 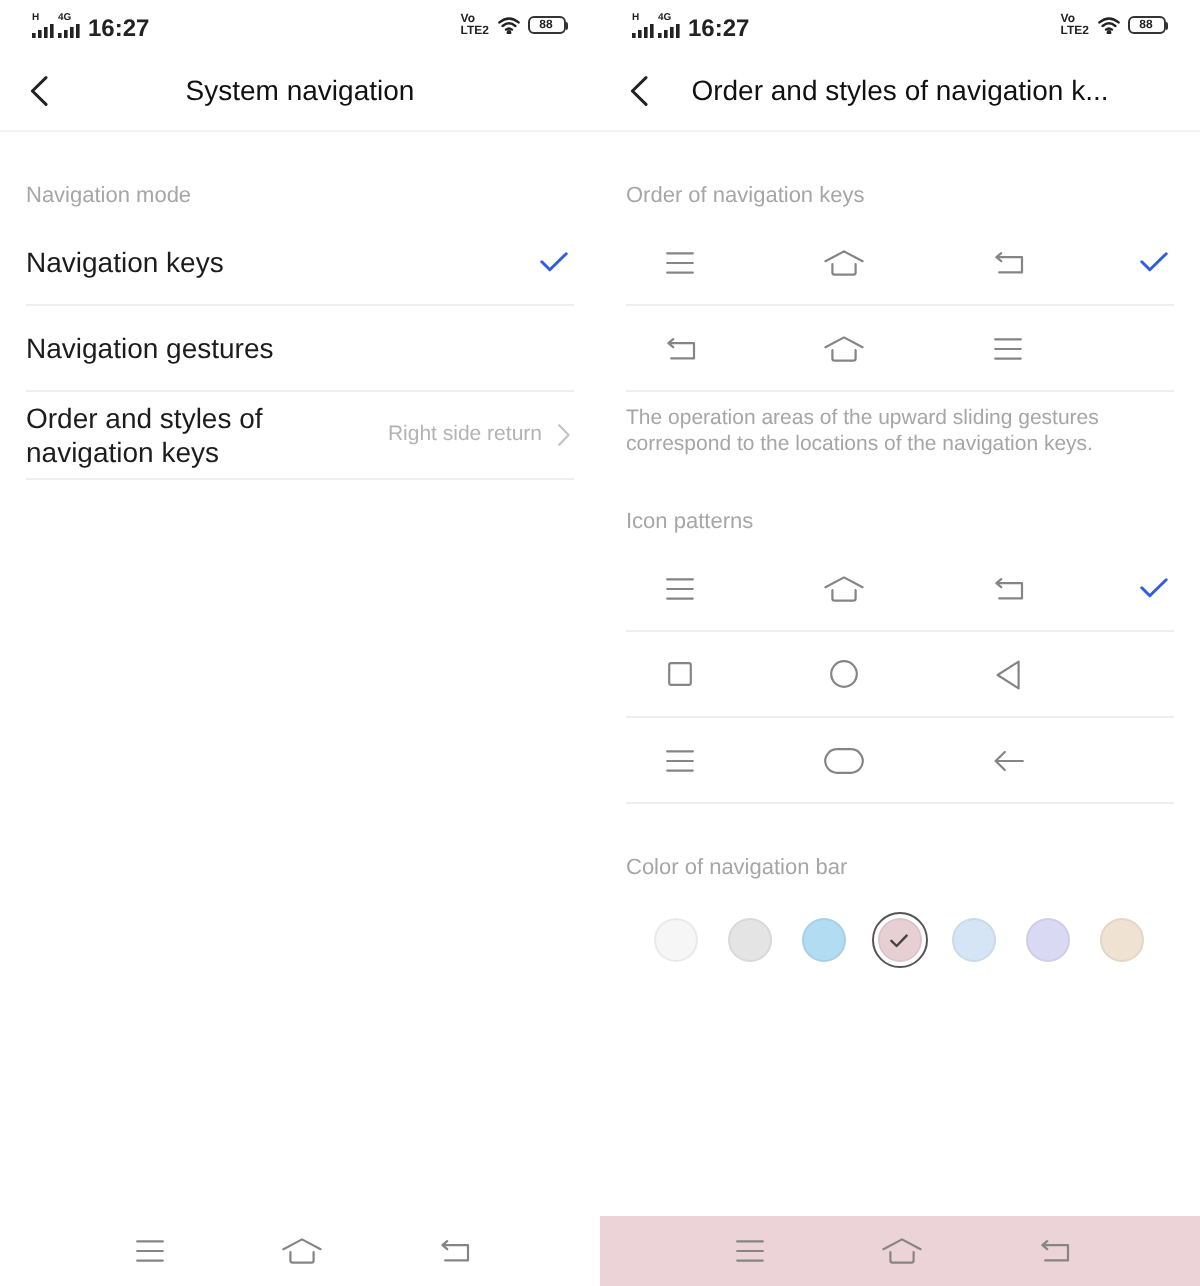 What do you see at coordinates (564, 435) in the screenshot?
I see `chevron-right-icon` at bounding box center [564, 435].